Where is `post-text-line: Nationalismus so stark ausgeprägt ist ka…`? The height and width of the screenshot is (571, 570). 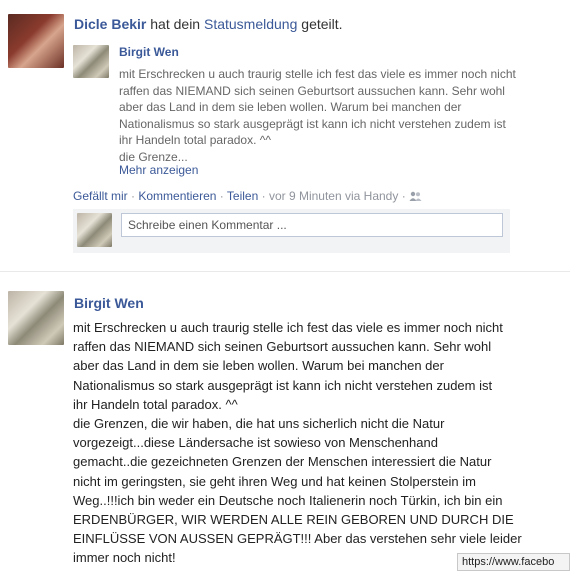 post-text-line: Nationalismus so stark ausgeprägt ist ka… is located at coordinates (283, 385).